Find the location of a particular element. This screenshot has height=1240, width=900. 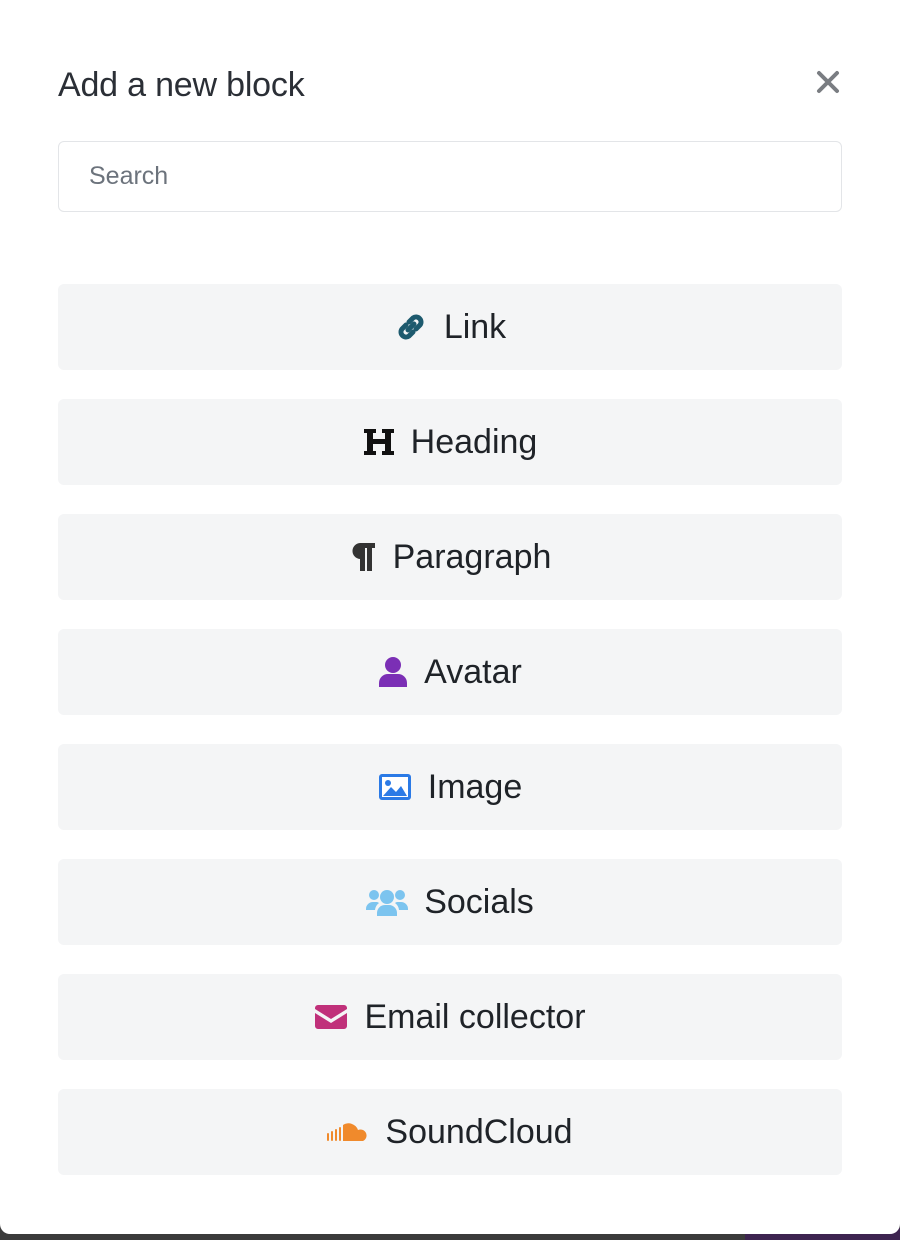

modal-header: Add a new block is located at coordinates (450, 86).